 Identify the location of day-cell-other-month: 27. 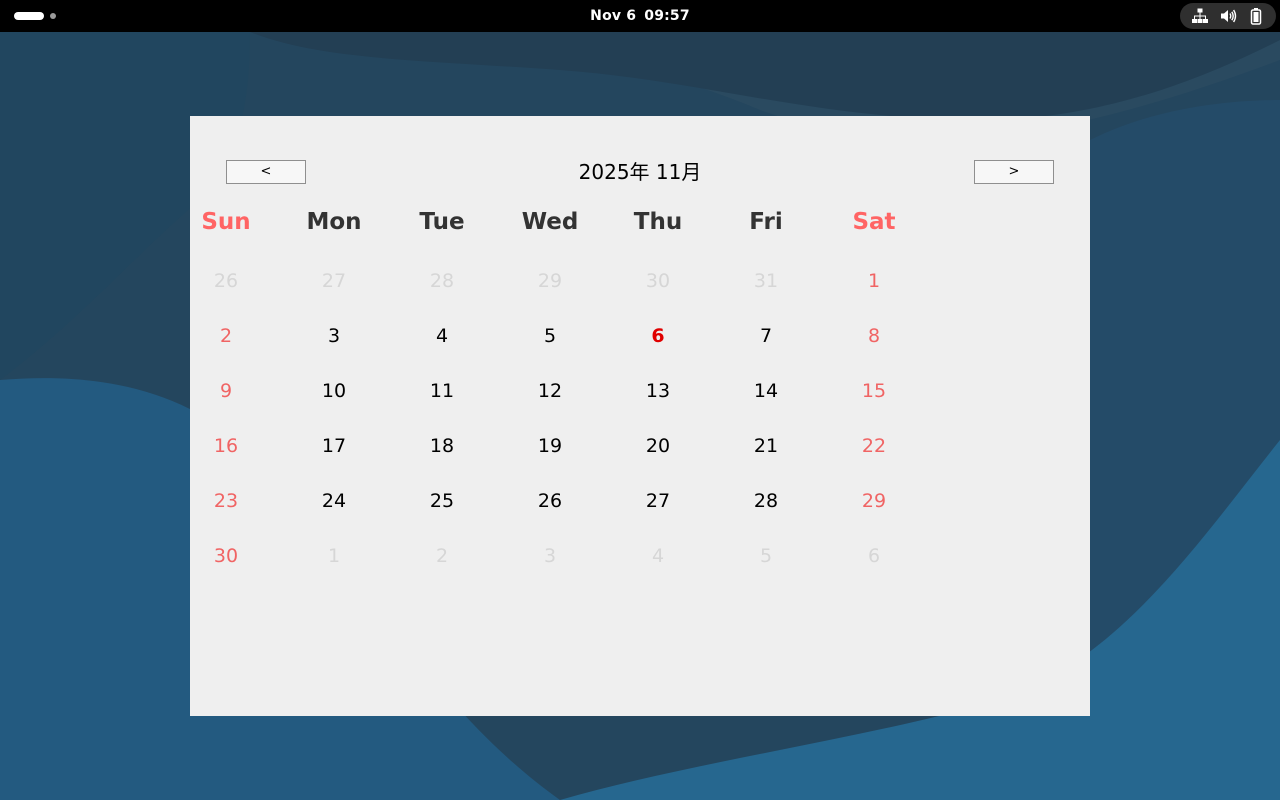
(334, 281).